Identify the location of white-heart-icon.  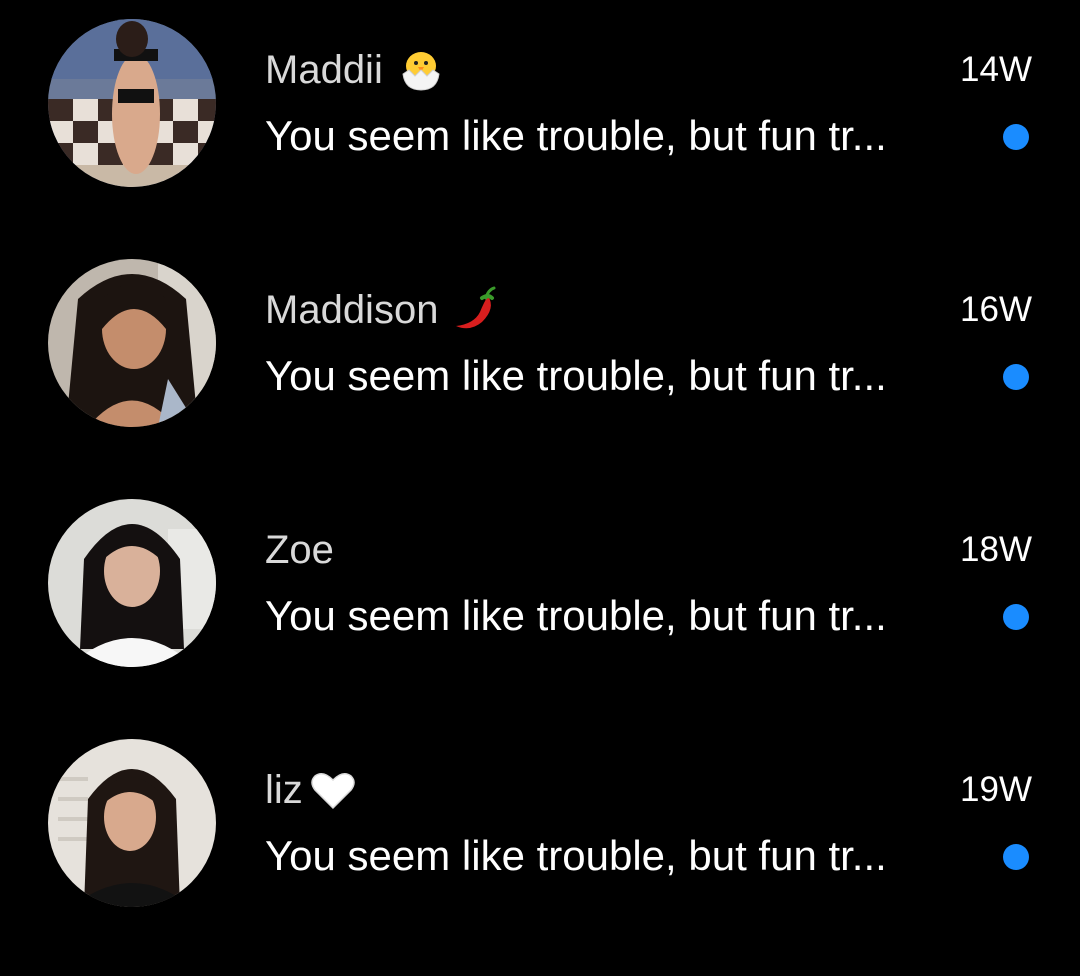
(333, 790).